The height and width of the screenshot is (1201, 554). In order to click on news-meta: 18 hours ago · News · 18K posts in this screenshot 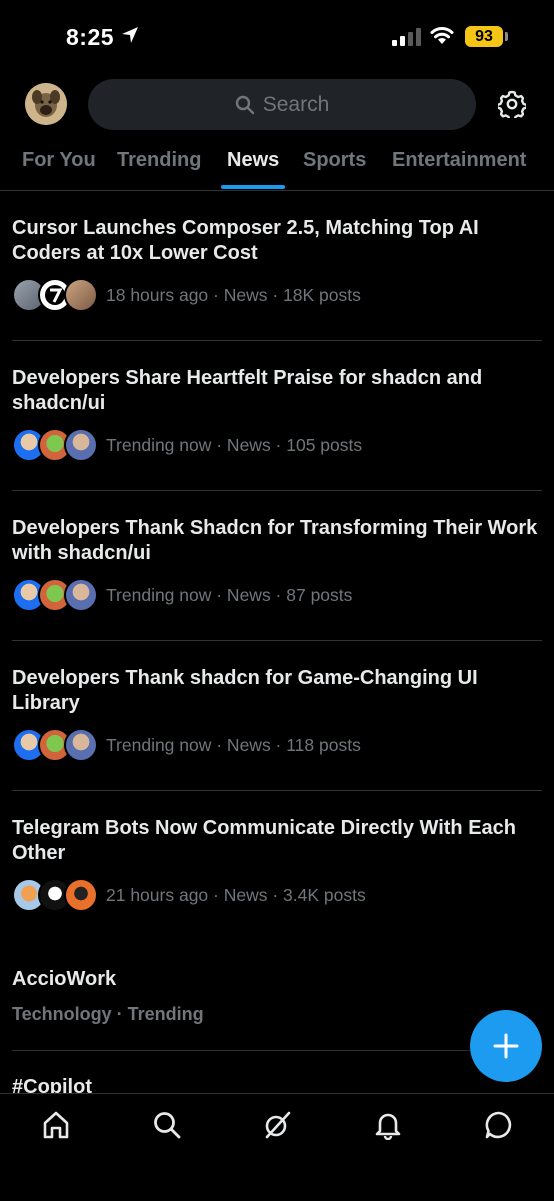, I will do `click(186, 295)`.